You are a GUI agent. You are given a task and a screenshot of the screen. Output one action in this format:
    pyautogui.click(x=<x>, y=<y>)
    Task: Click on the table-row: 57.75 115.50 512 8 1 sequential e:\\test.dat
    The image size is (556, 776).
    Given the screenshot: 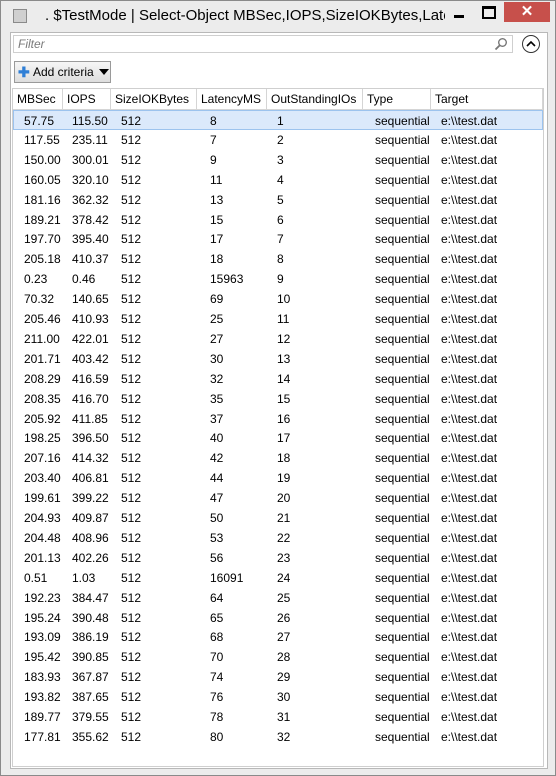 What is the action you would take?
    pyautogui.click(x=278, y=120)
    